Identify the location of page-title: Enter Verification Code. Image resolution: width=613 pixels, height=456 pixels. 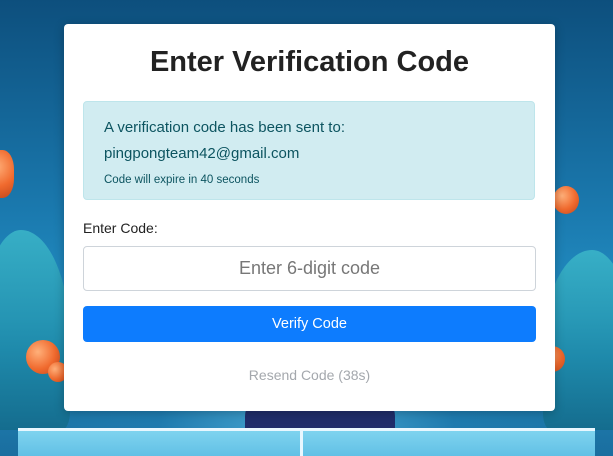
(309, 62).